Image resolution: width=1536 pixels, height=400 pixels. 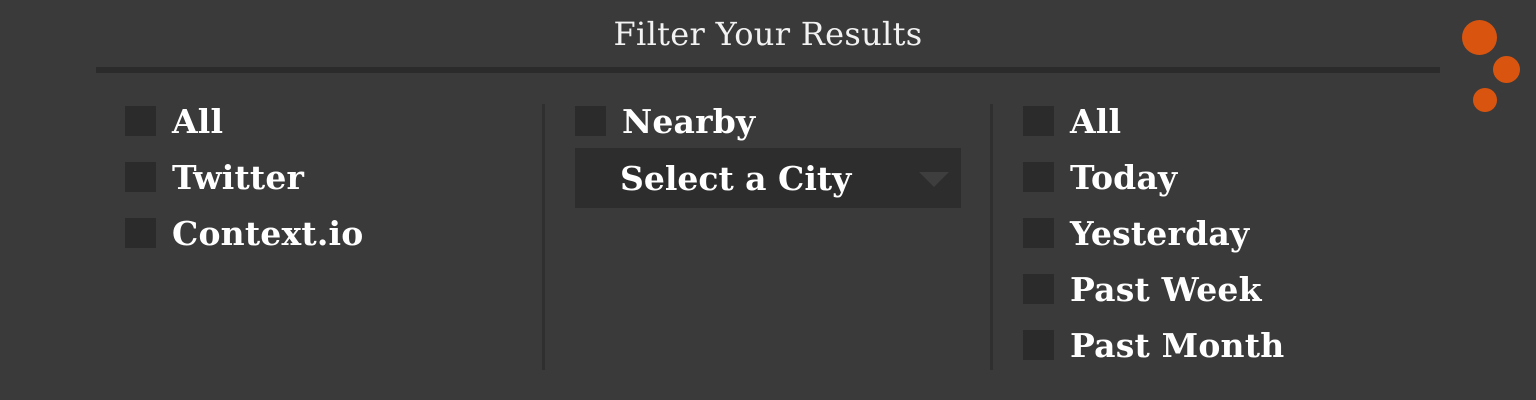 I want to click on logo-dot-medium, so click(x=1506, y=69).